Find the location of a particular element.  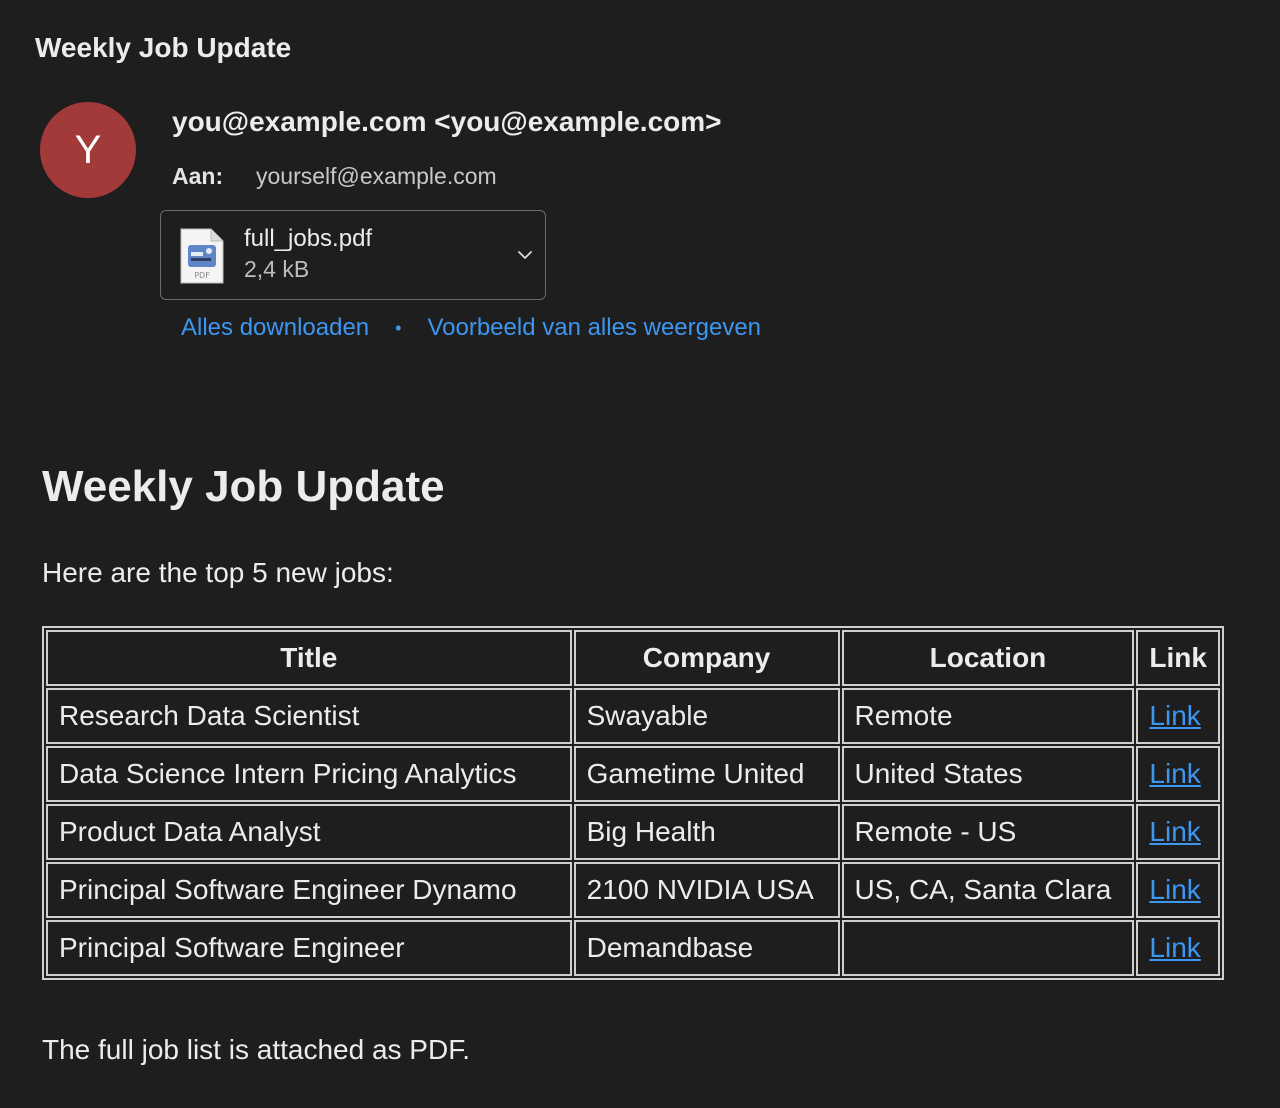

cell-location: Remote is located at coordinates (988, 716).